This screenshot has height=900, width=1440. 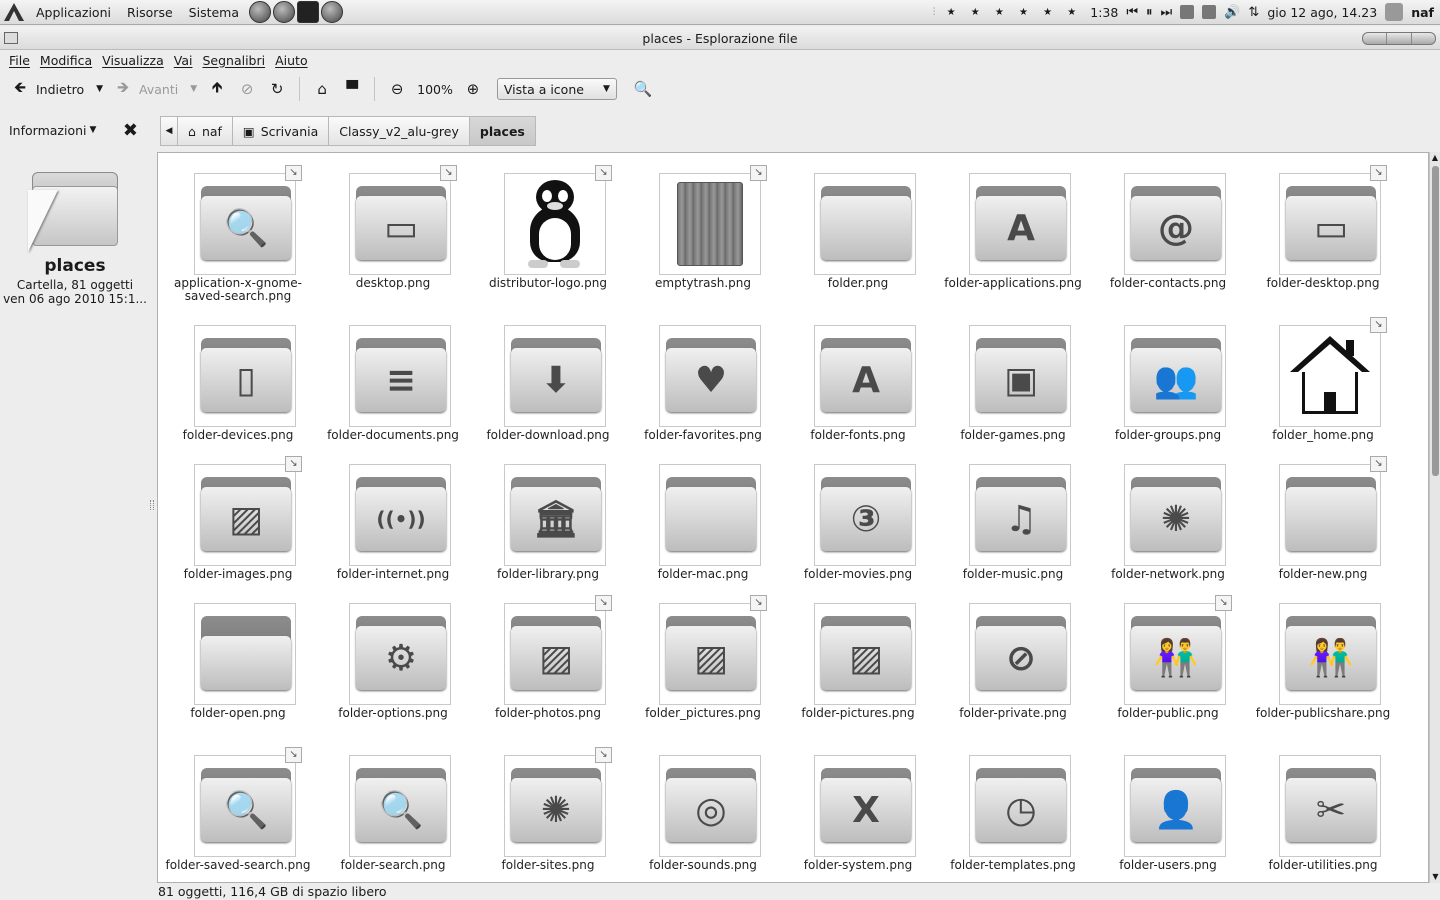 I want to click on zoom-in-button: ⊕, so click(x=473, y=89).